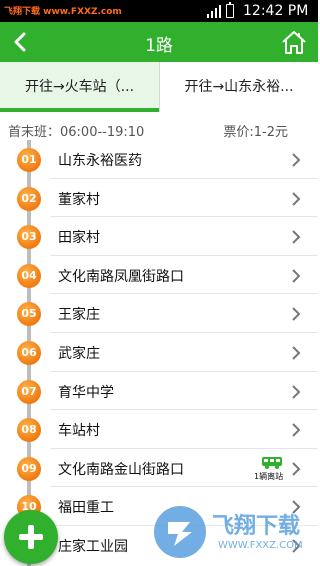 Image resolution: width=320 pixels, height=566 pixels. What do you see at coordinates (29, 391) in the screenshot?
I see `stop-number-badge: 07` at bounding box center [29, 391].